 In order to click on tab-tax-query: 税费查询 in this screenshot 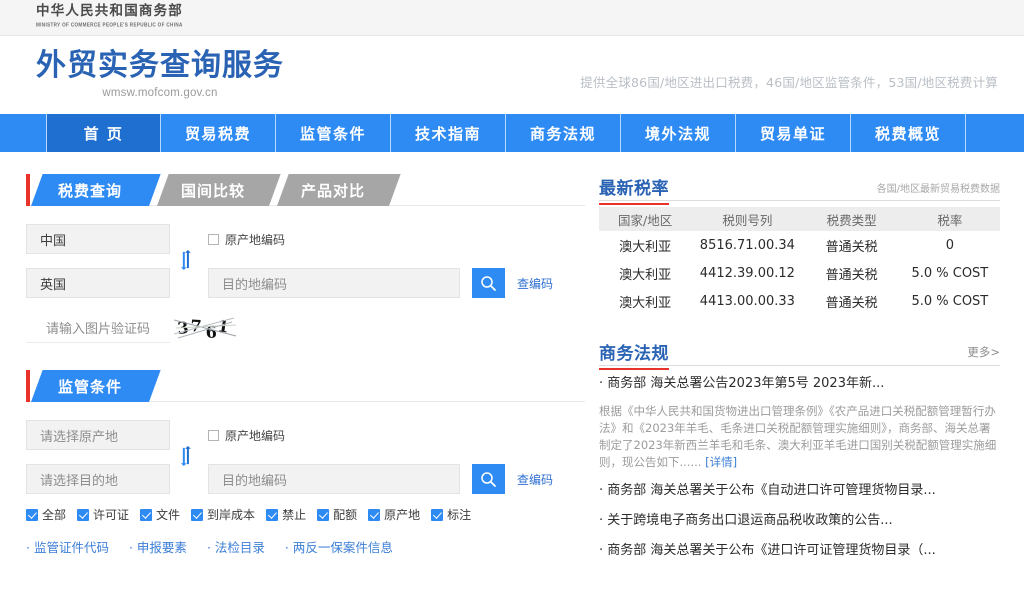, I will do `click(96, 190)`.